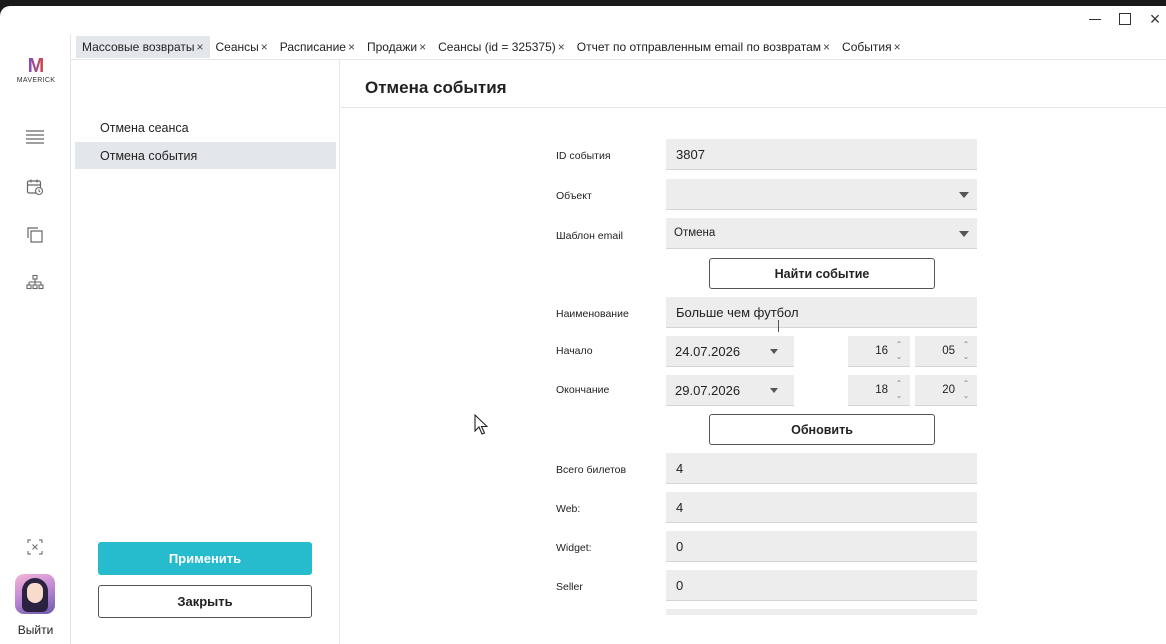 The width and height of the screenshot is (1166, 644). I want to click on window-close-button: ×, so click(1152, 19).